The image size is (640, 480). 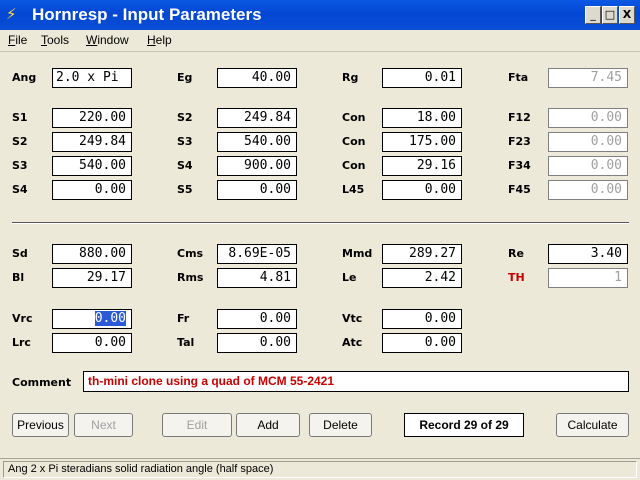 I want to click on th-label: TH, so click(x=516, y=277).